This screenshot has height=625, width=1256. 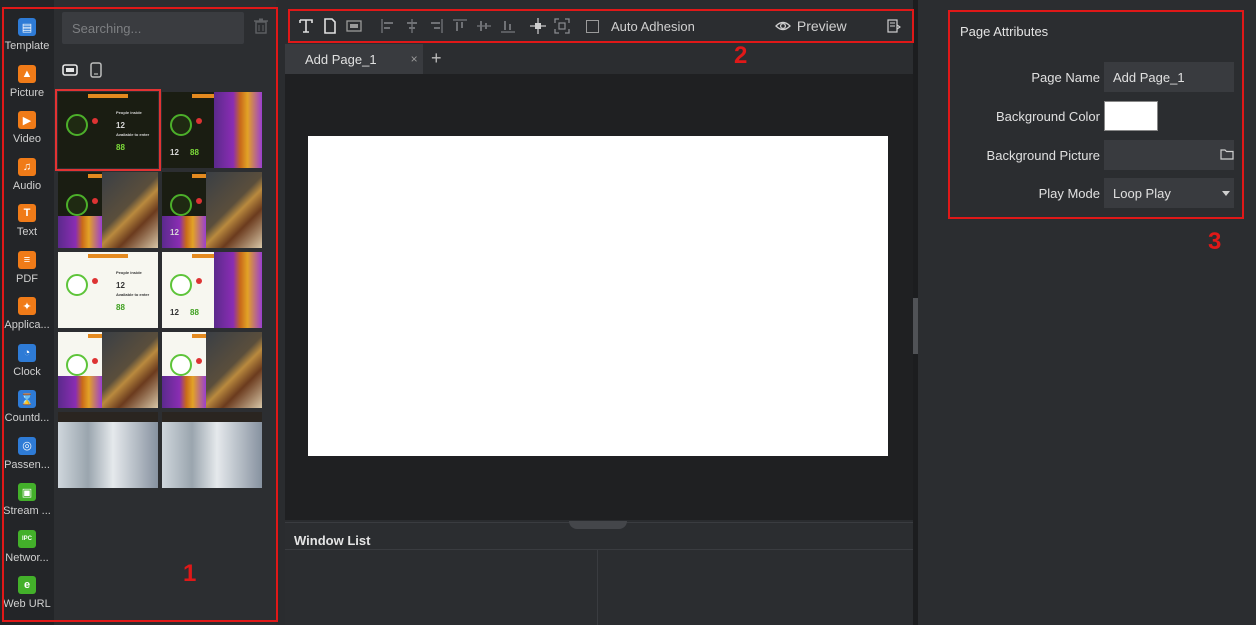 I want to click on folder-icon, so click(x=1227, y=154).